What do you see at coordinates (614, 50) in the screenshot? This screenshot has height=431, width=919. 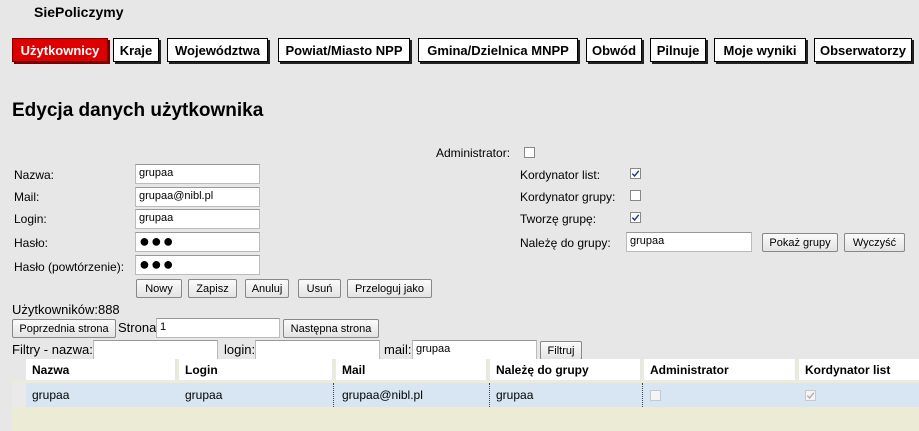 I see `tab-obwod: Obwód` at bounding box center [614, 50].